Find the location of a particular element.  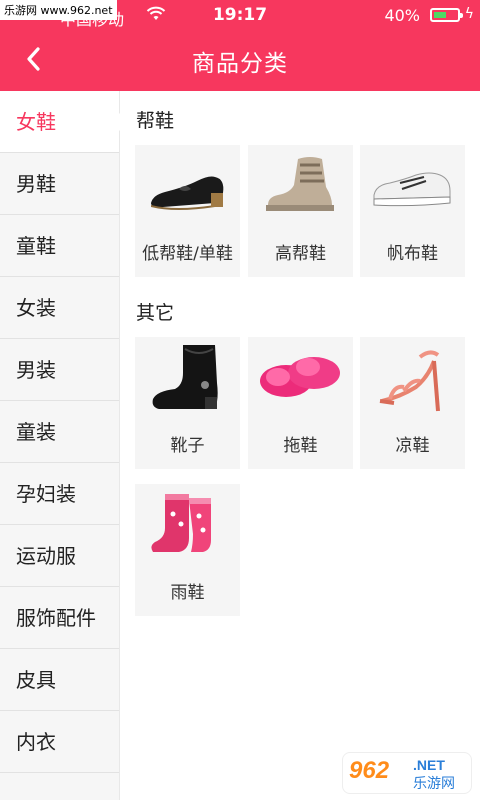

battery-percent: 40% is located at coordinates (402, 15).